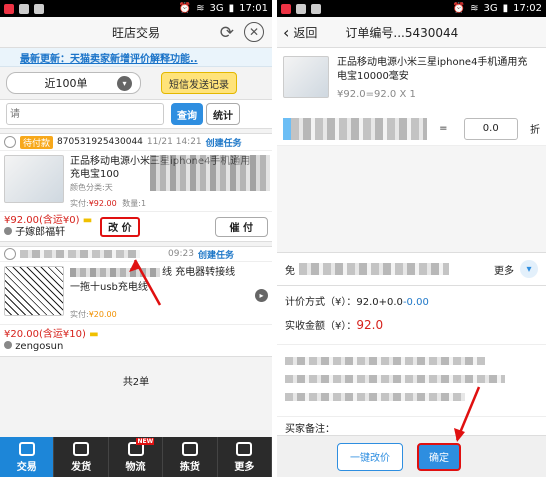 The width and height of the screenshot is (546, 477). I want to click on sms-record-button: 短信发送记录, so click(199, 83).